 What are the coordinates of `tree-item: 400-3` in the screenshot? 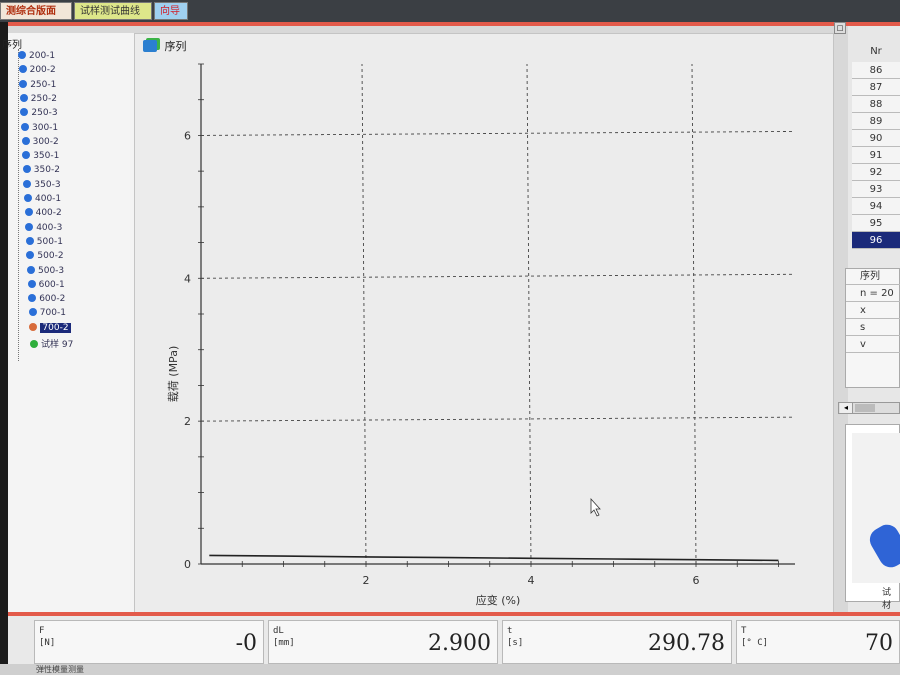 It's located at (44, 229).